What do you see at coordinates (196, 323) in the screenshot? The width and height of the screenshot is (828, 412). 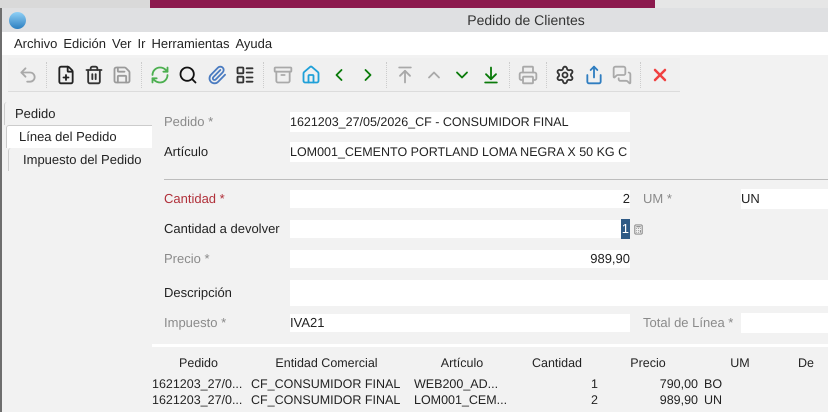 I see `field-label: Impuesto *` at bounding box center [196, 323].